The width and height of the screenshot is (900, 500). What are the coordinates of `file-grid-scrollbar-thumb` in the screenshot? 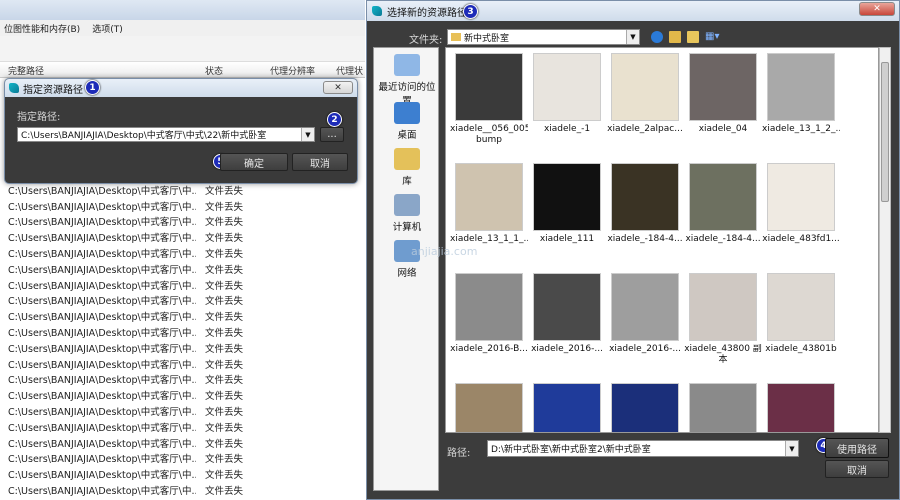 It's located at (885, 132).